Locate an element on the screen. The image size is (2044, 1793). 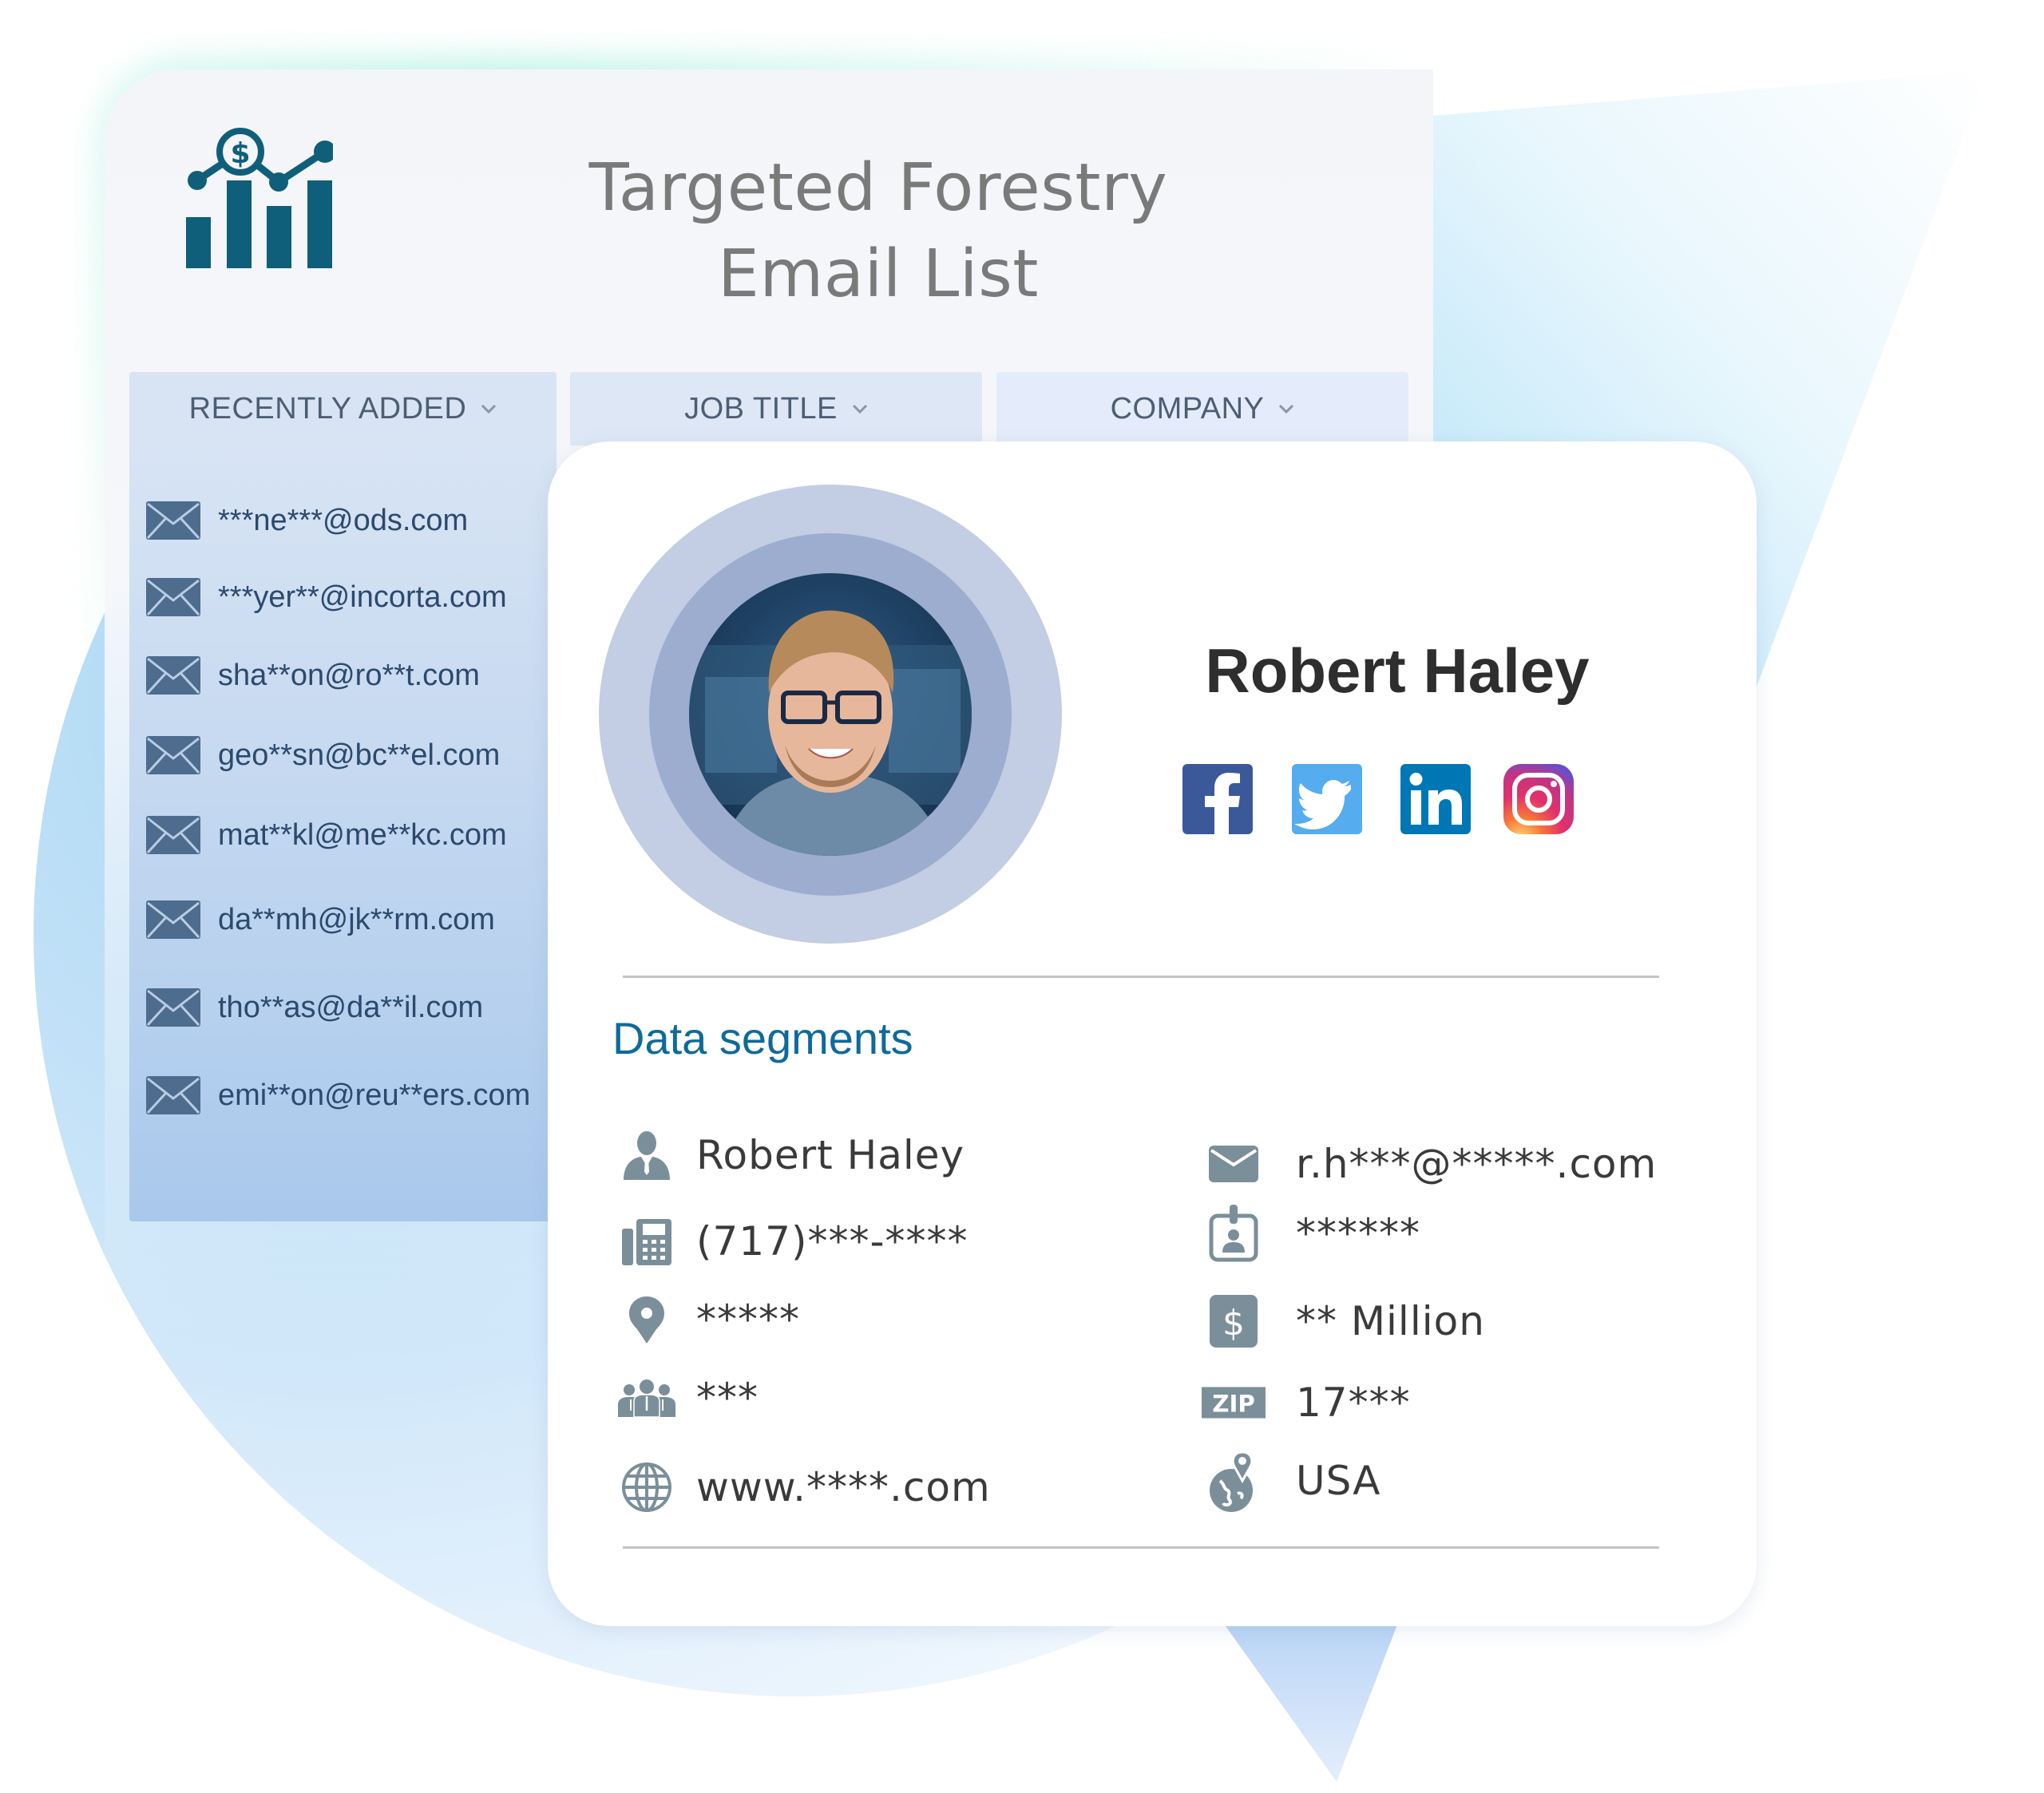
email-list-item: ***ne***@ods.com is located at coordinates (307, 520).